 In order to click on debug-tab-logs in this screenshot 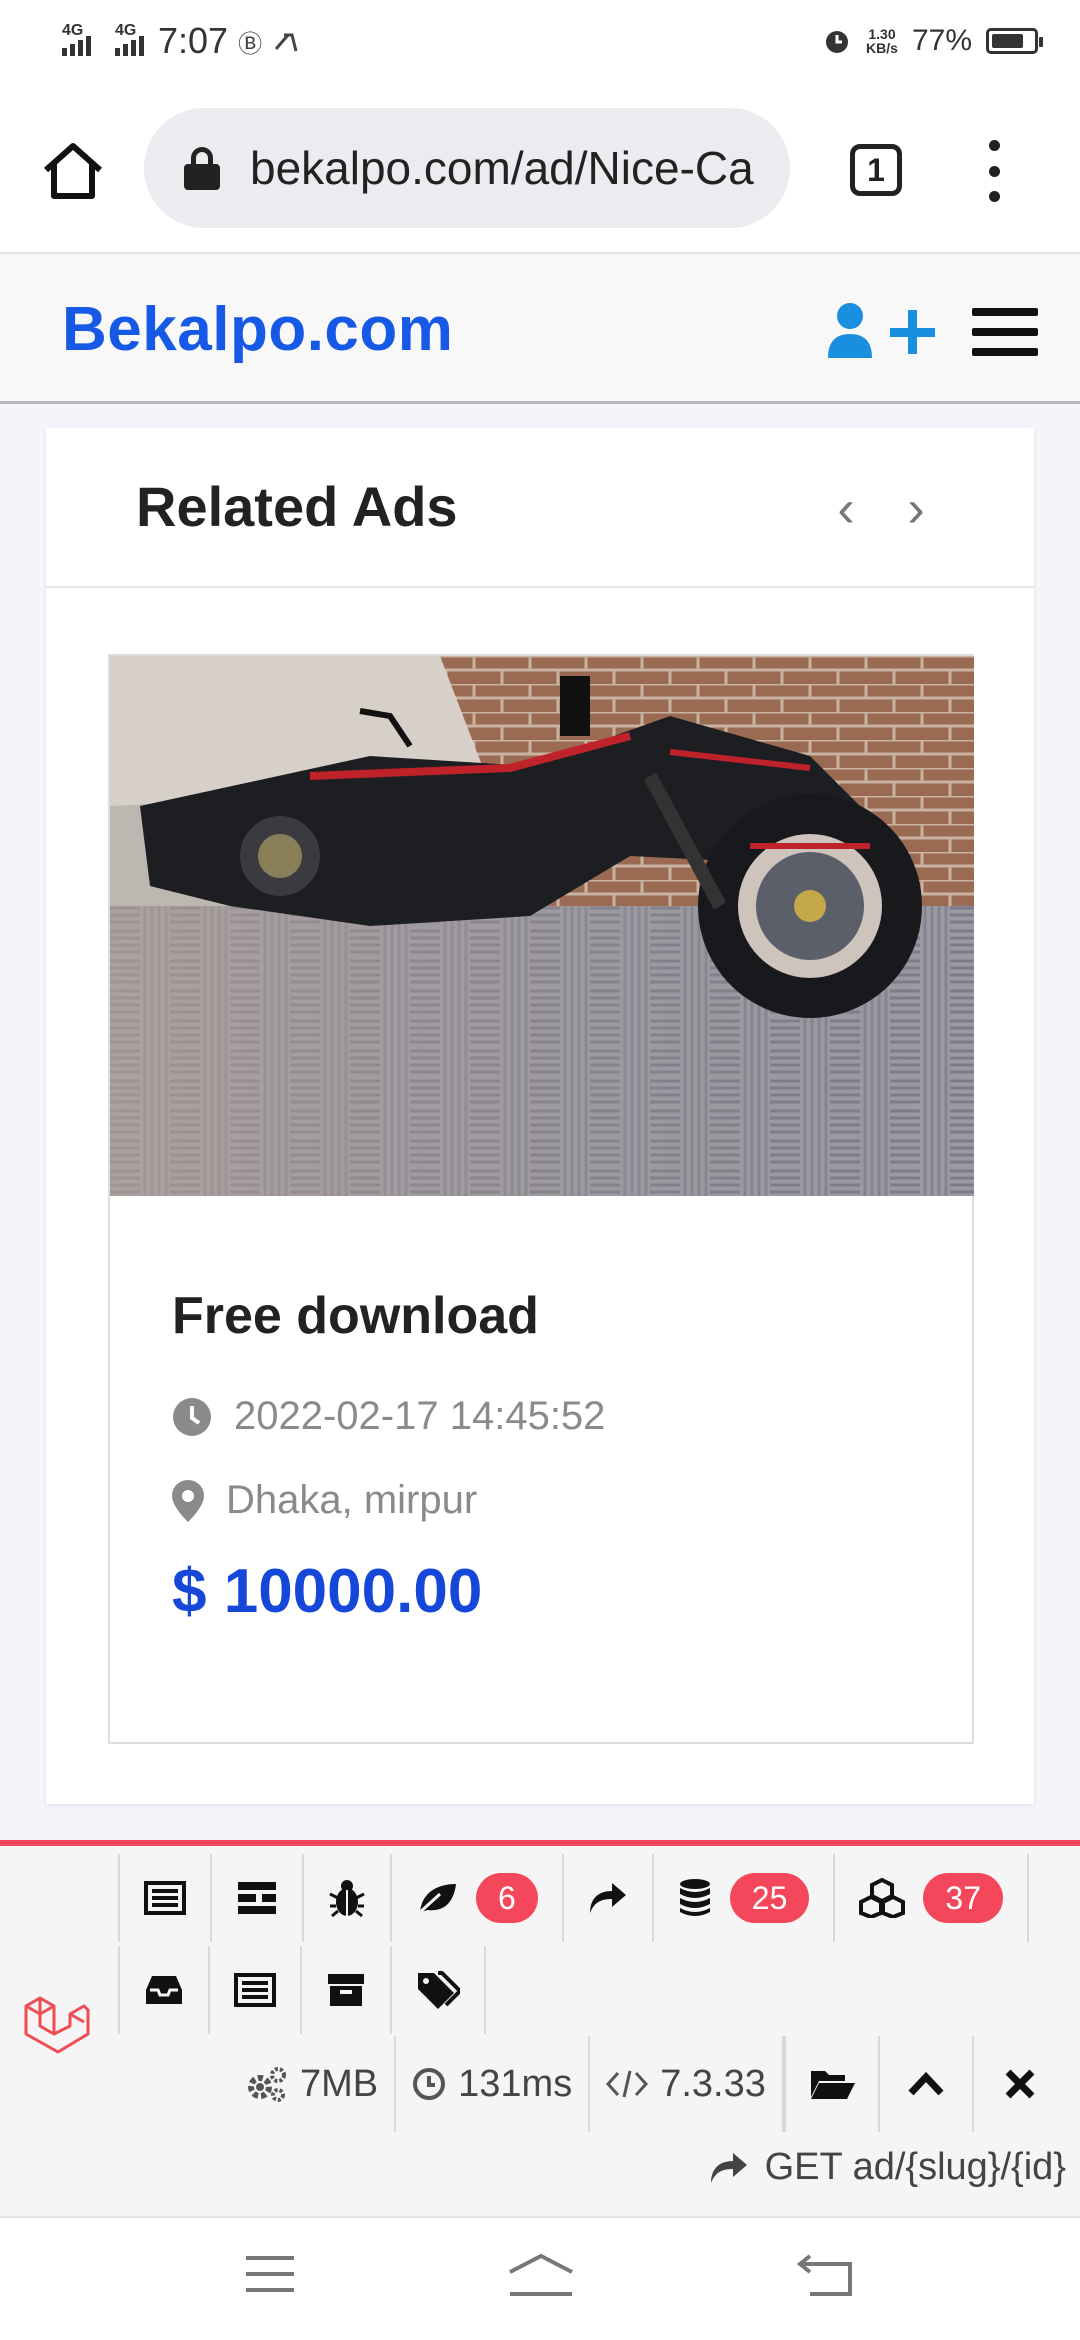, I will do `click(256, 1990)`.